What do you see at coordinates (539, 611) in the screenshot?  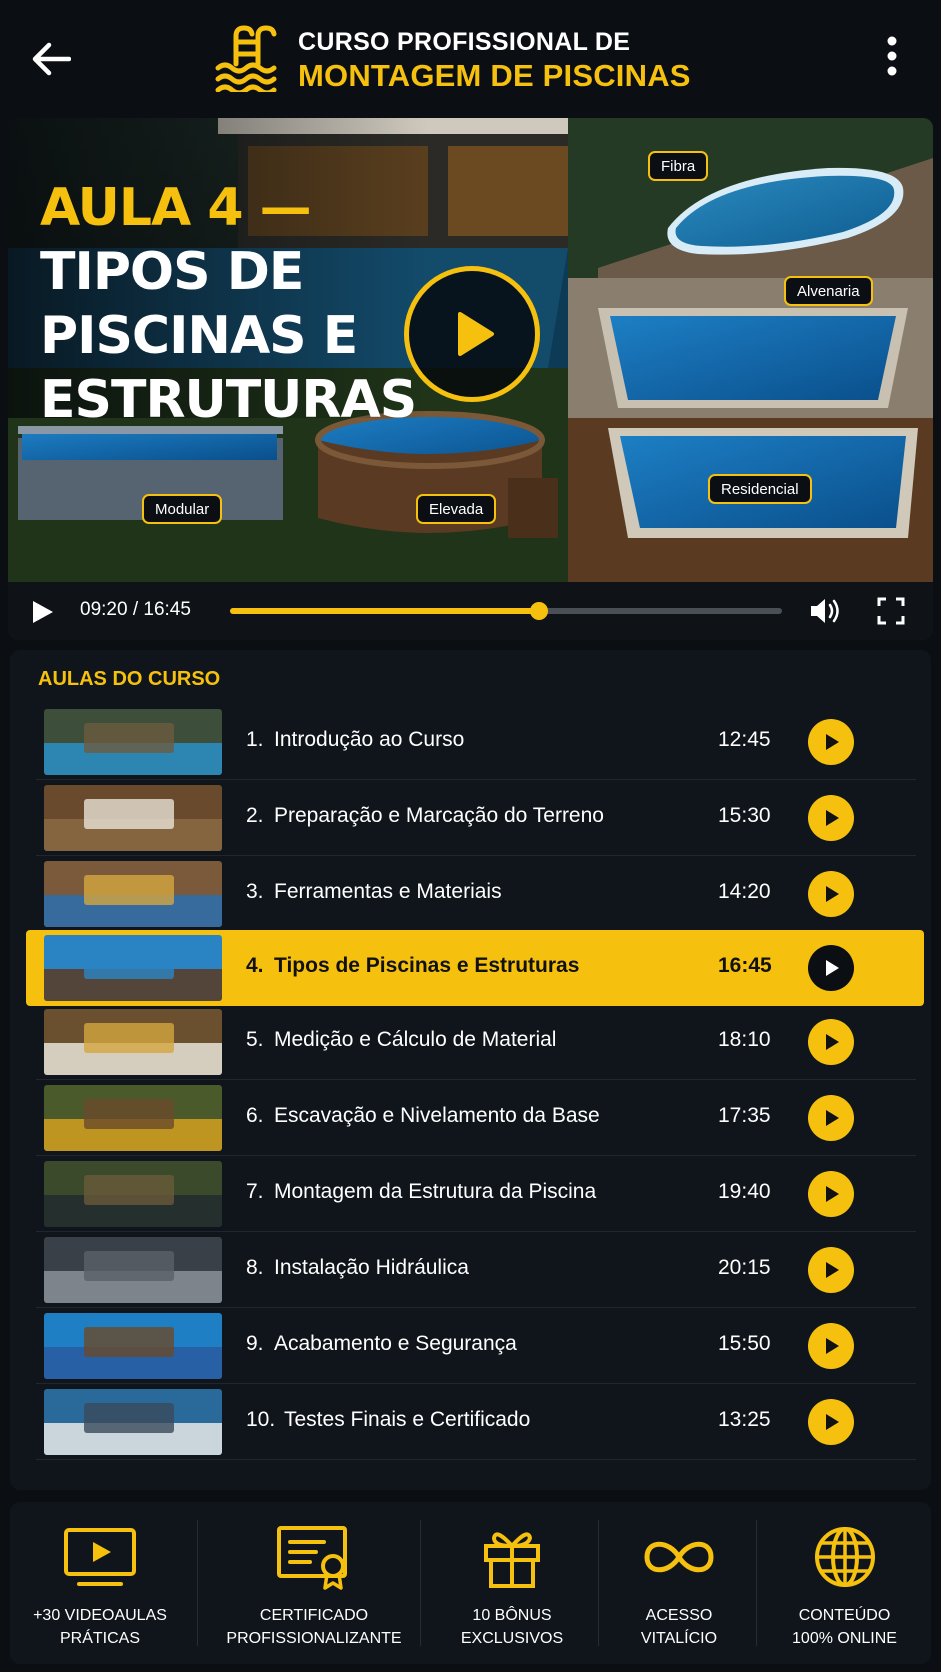 I see `video-progress-handle` at bounding box center [539, 611].